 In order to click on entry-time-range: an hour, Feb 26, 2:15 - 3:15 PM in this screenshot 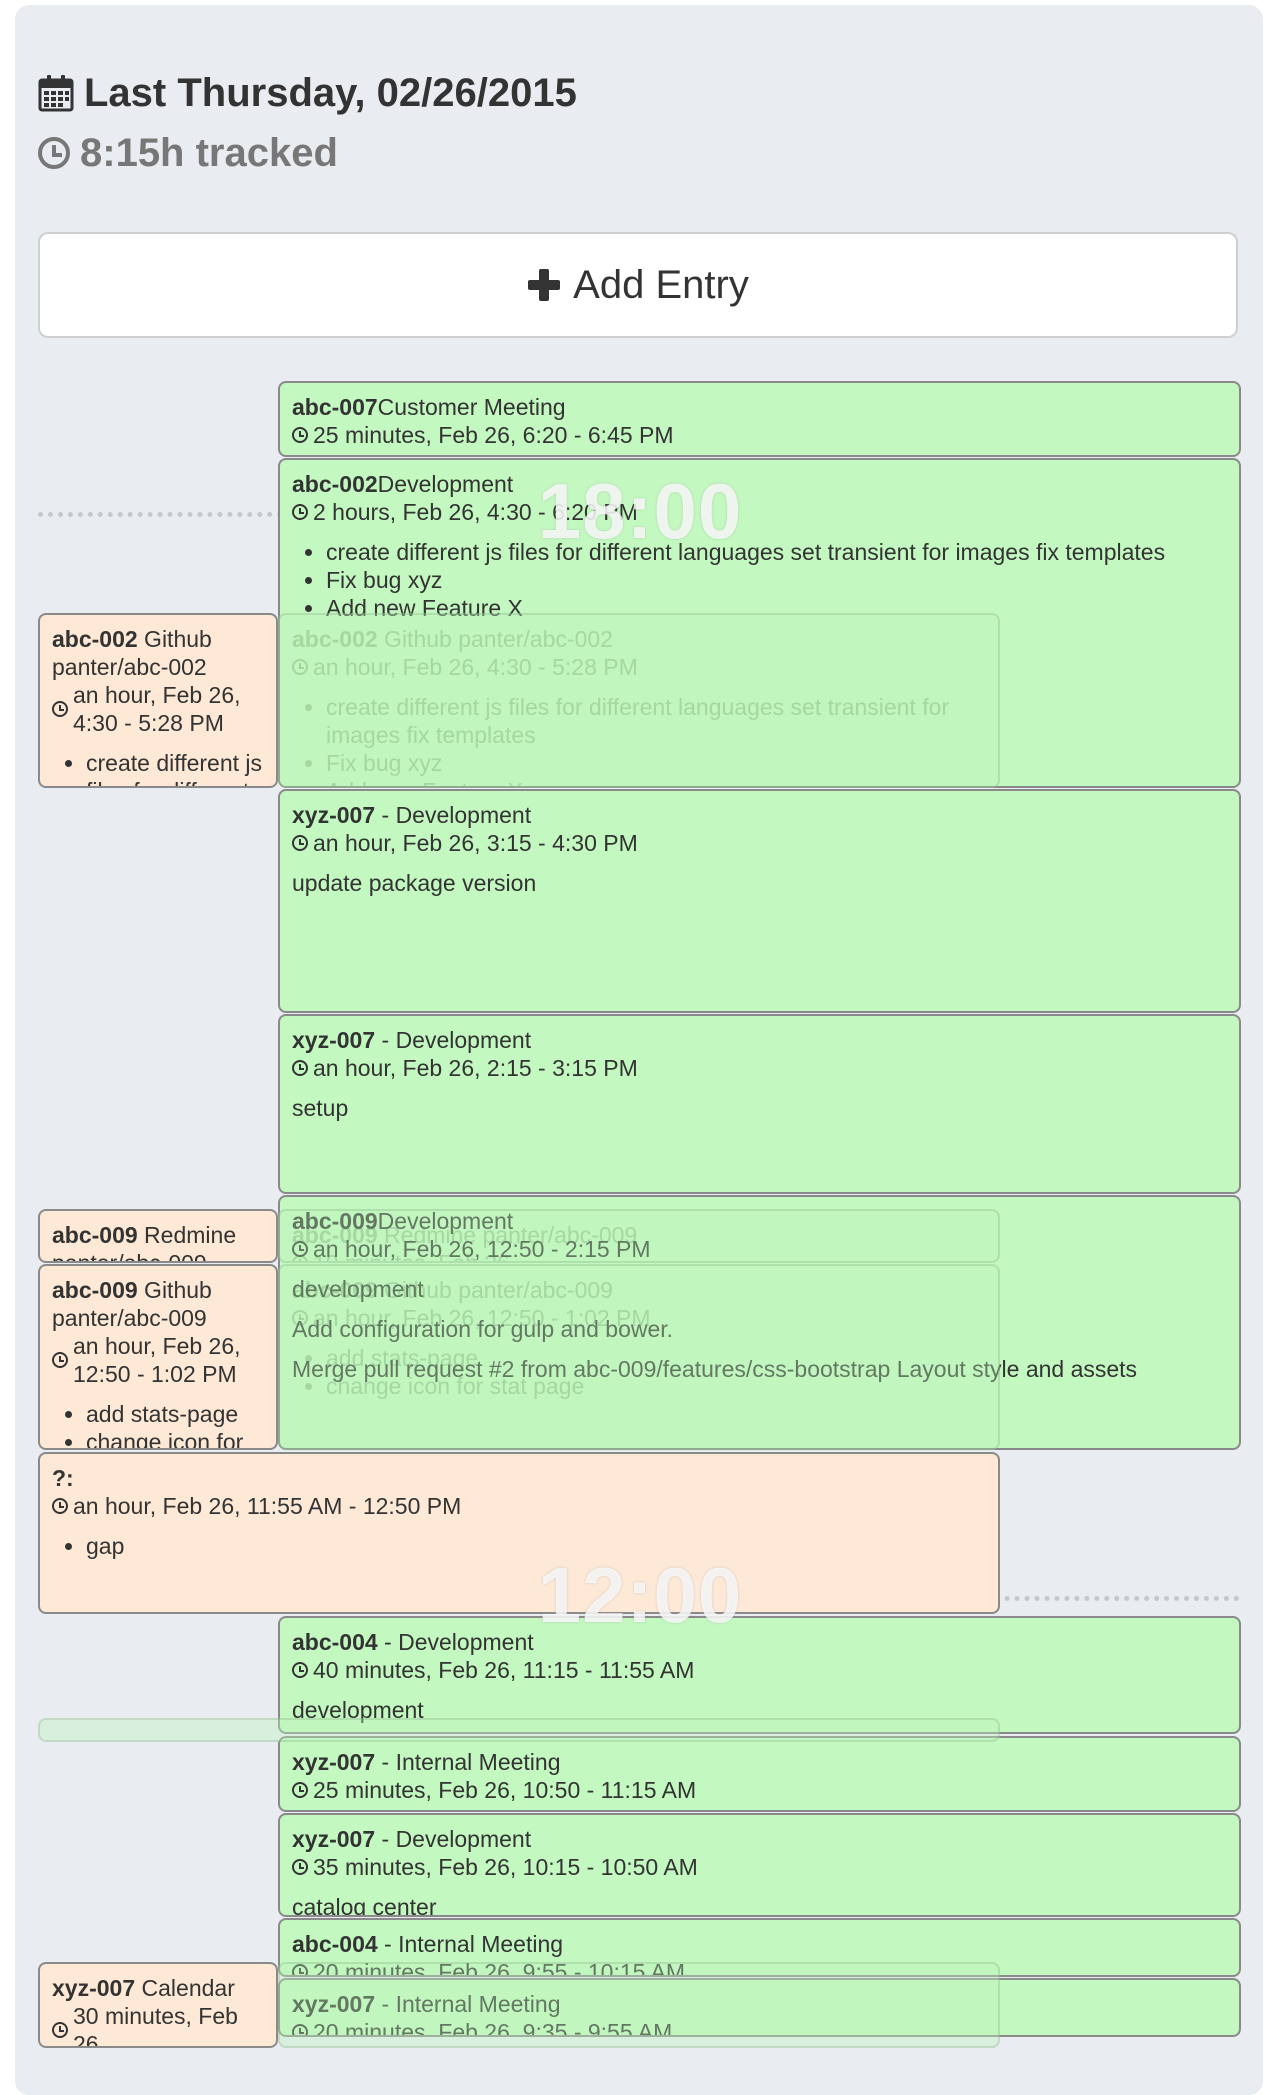, I will do `click(475, 1068)`.